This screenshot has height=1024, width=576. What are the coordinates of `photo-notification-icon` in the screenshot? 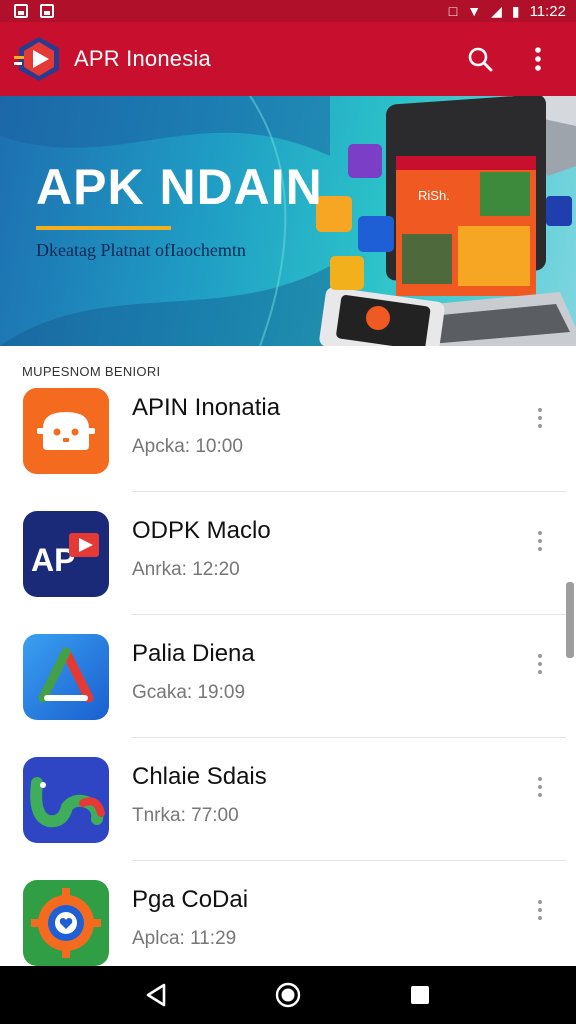 It's located at (47, 11).